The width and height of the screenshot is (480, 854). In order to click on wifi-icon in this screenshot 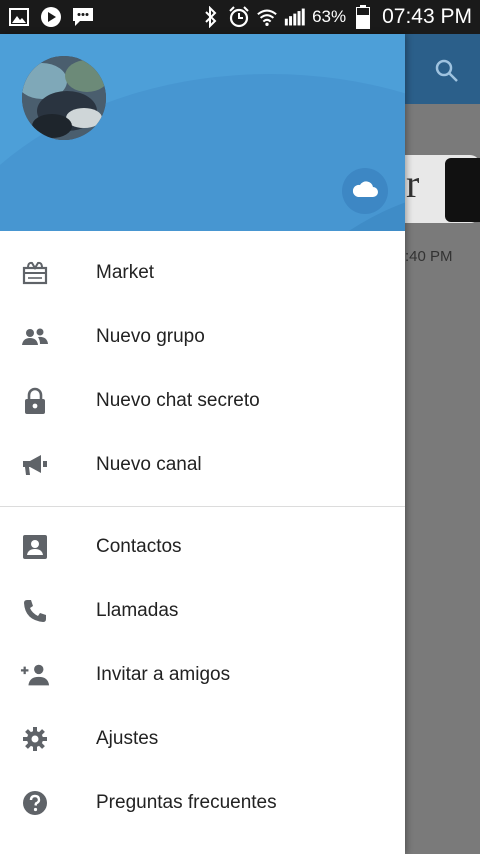, I will do `click(267, 17)`.